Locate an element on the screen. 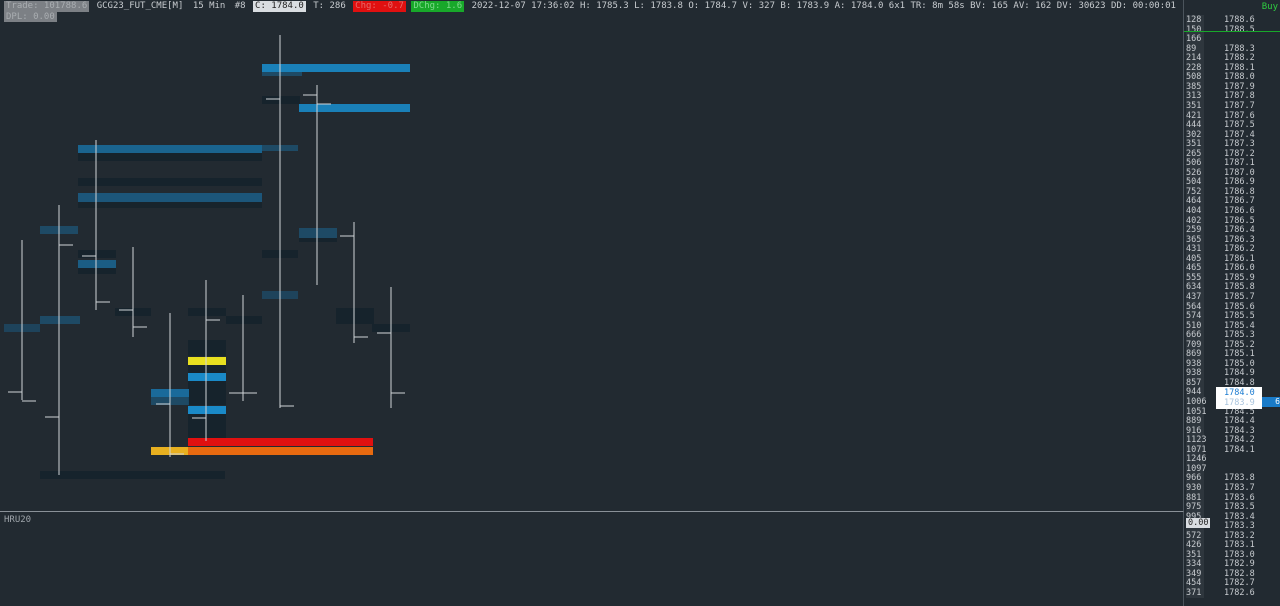 This screenshot has width=1280, height=606. price-cell: 1786.9 is located at coordinates (1239, 182).